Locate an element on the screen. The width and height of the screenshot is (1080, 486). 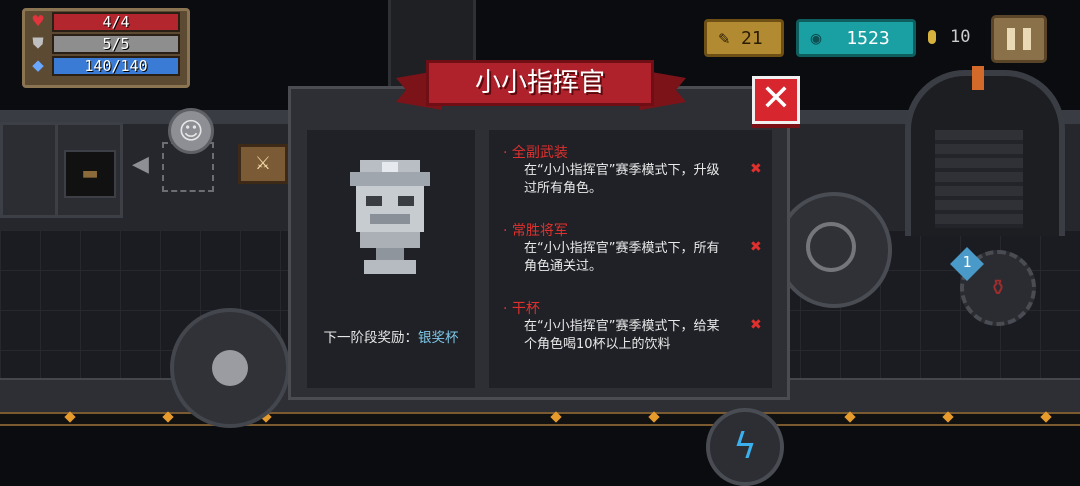
heart-icon: ♥ is located at coordinates (38, 21).